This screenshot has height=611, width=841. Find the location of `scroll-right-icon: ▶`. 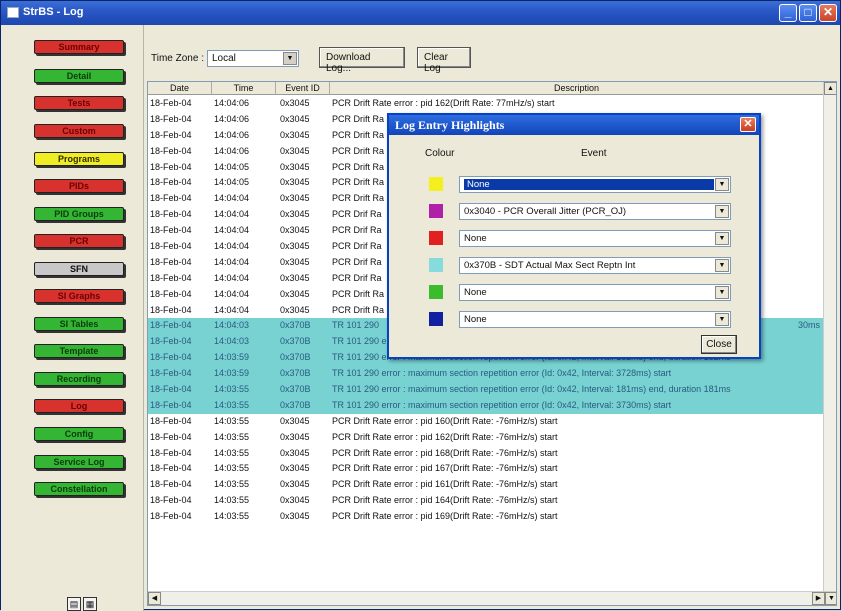

scroll-right-icon: ▶ is located at coordinates (818, 598).